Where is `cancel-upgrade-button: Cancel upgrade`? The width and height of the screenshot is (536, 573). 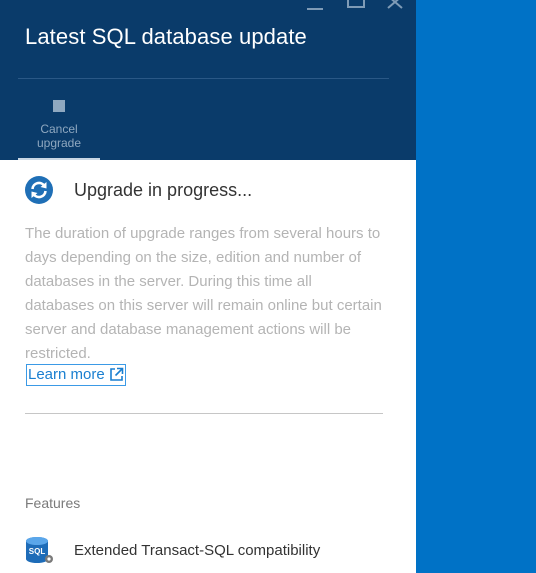 cancel-upgrade-button: Cancel upgrade is located at coordinates (59, 125).